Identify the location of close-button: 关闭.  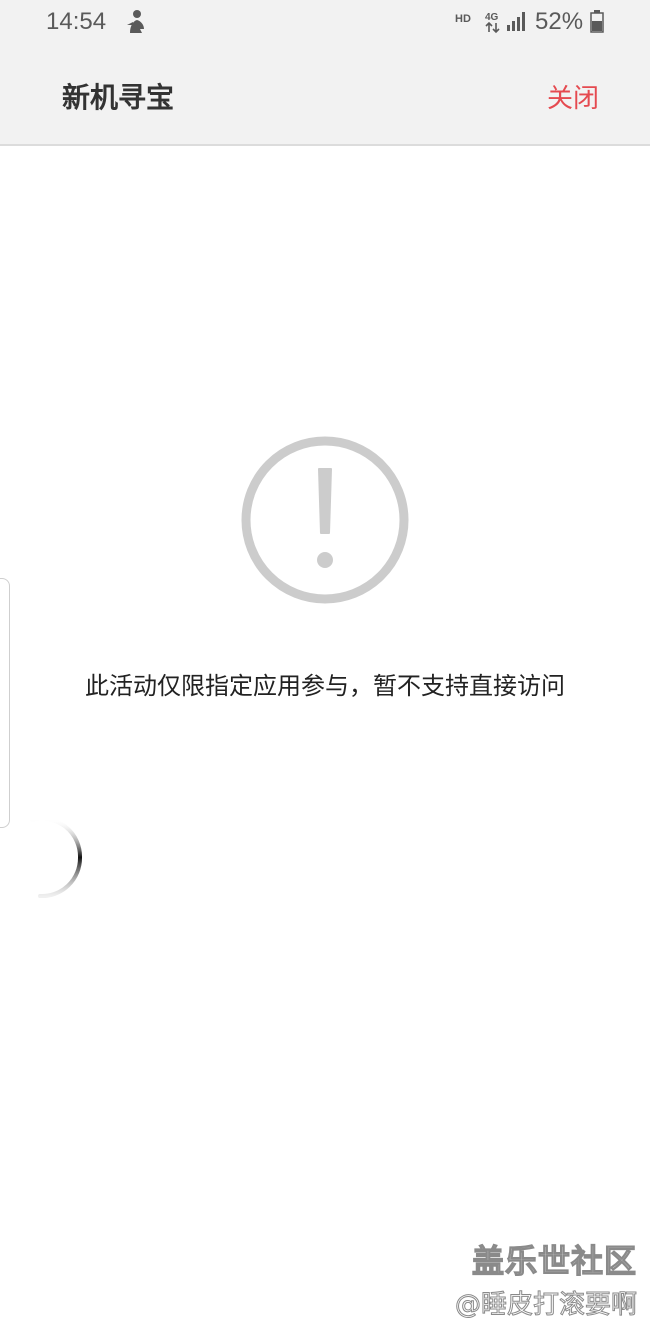
(573, 96).